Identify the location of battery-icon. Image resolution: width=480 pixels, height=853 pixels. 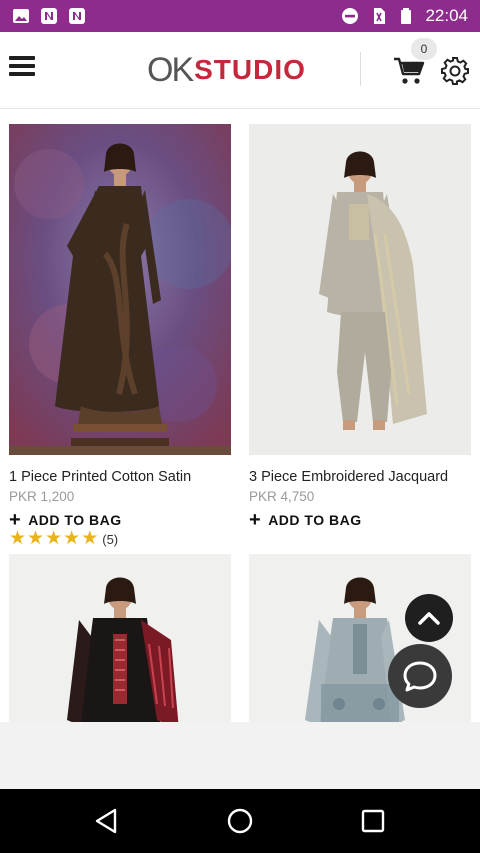
(406, 16).